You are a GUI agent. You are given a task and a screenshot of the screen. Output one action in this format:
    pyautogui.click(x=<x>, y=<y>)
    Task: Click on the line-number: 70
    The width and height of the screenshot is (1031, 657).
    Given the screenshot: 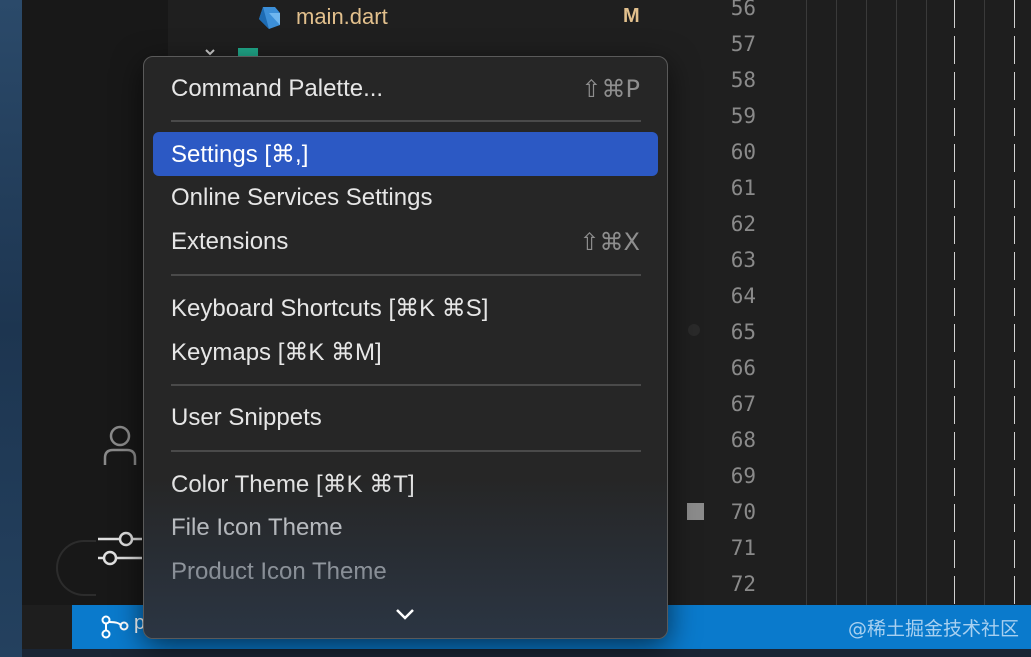 What is the action you would take?
    pyautogui.click(x=743, y=512)
    